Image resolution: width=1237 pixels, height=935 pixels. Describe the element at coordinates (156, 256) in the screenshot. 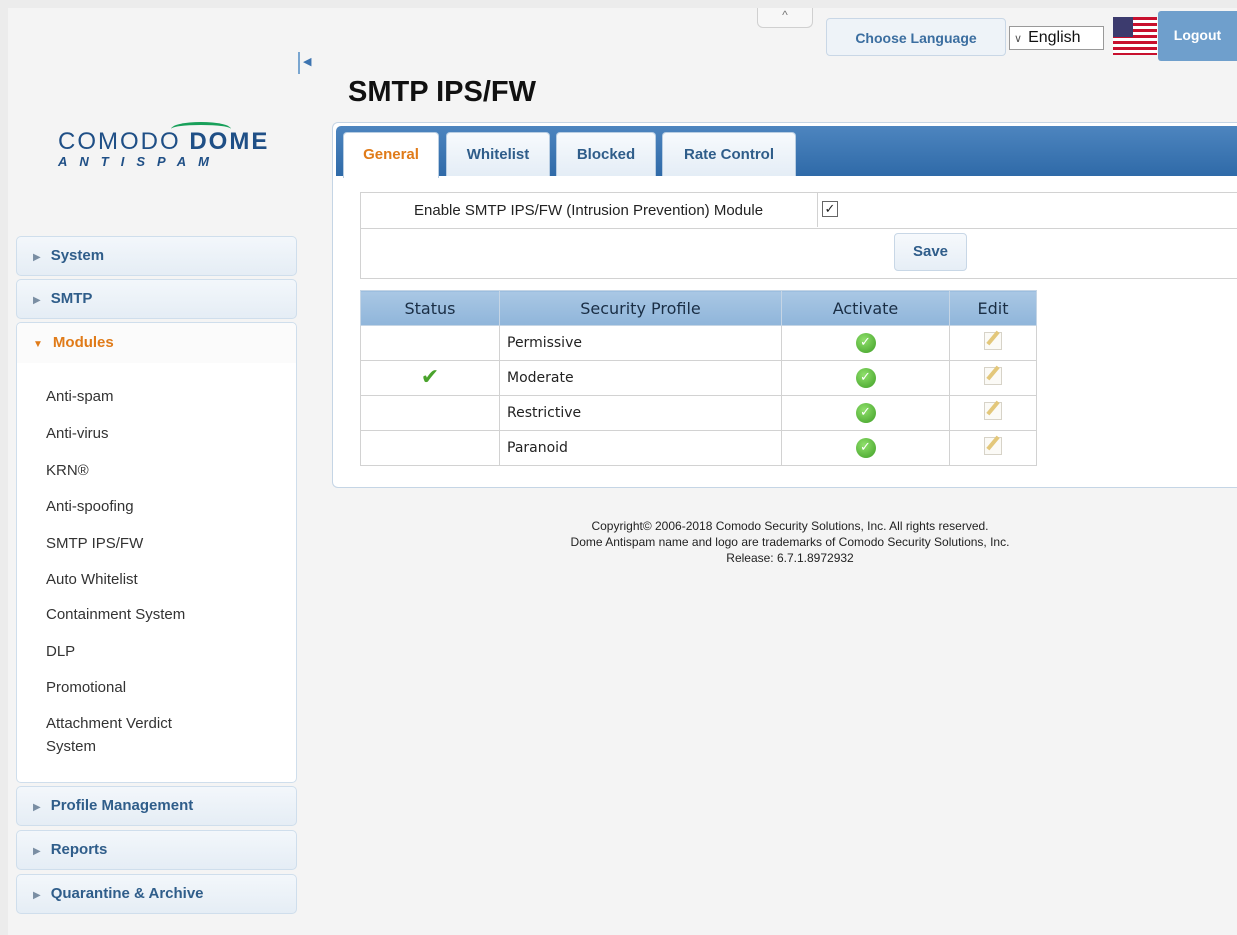

I see `sidebar-item-system: ▶ System` at that location.